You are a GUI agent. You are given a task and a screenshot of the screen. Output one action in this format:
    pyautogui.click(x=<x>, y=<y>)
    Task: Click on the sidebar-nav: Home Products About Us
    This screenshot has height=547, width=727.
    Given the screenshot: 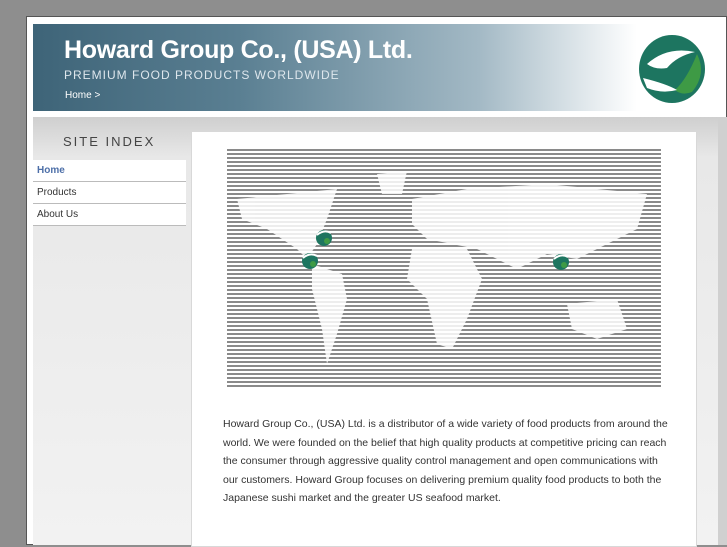 What is the action you would take?
    pyautogui.click(x=109, y=193)
    